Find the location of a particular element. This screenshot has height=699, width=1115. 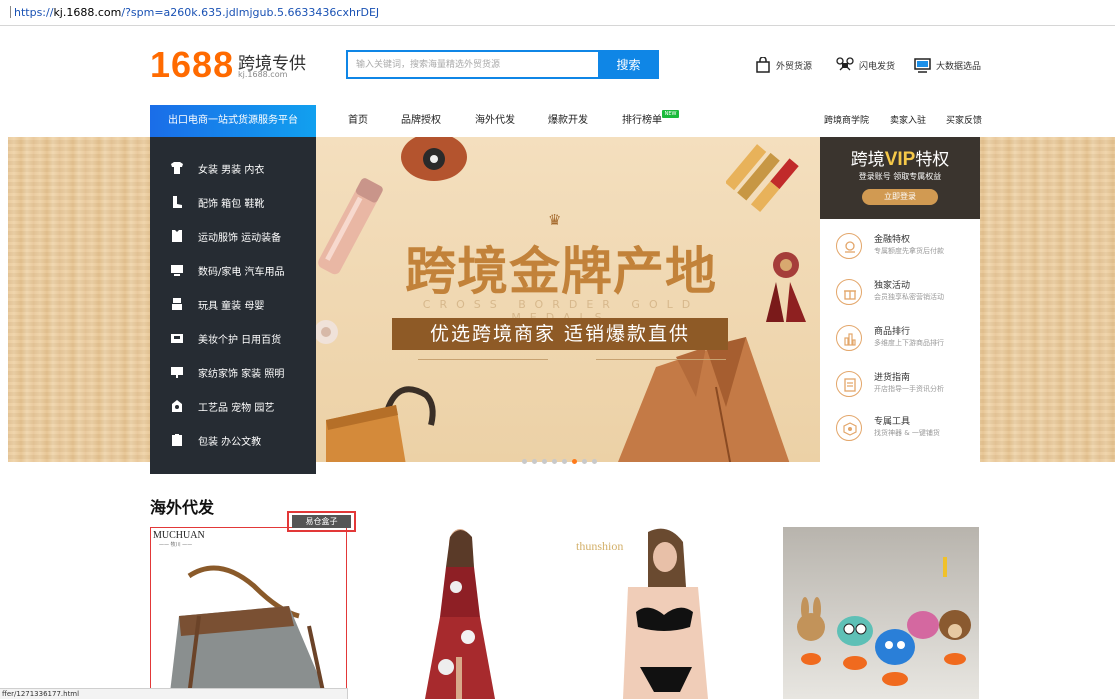

office-icon is located at coordinates (177, 440).